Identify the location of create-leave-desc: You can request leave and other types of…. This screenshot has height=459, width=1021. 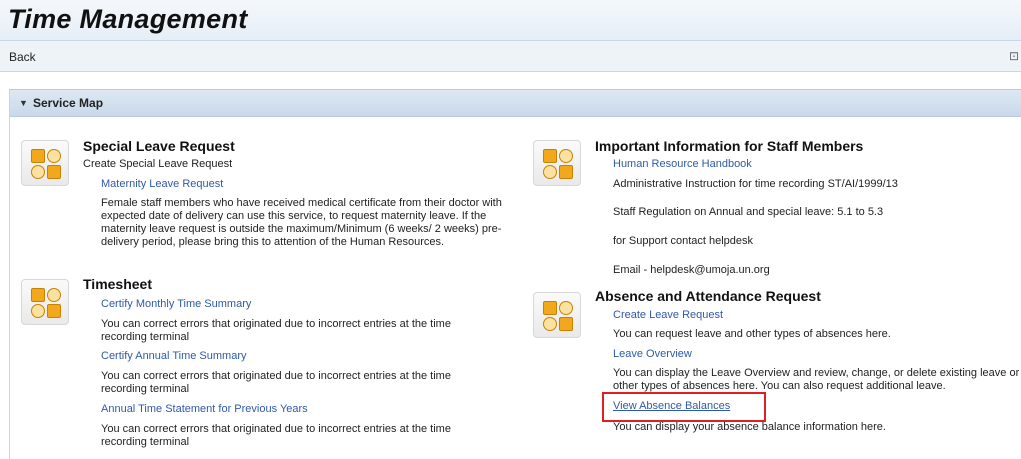
(752, 334).